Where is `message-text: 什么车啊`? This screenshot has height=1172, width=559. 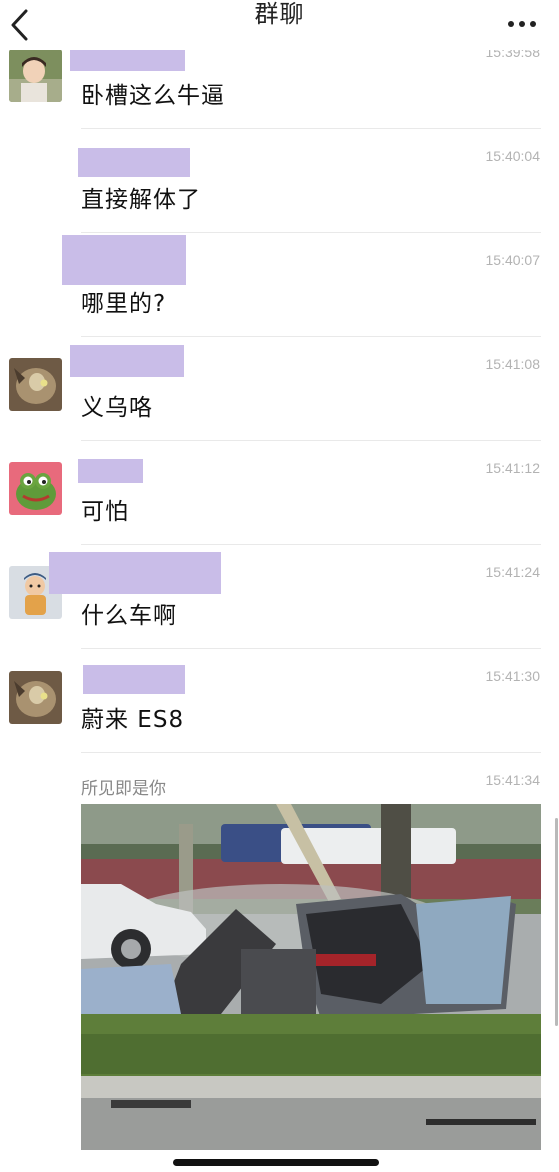 message-text: 什么车啊 is located at coordinates (129, 613).